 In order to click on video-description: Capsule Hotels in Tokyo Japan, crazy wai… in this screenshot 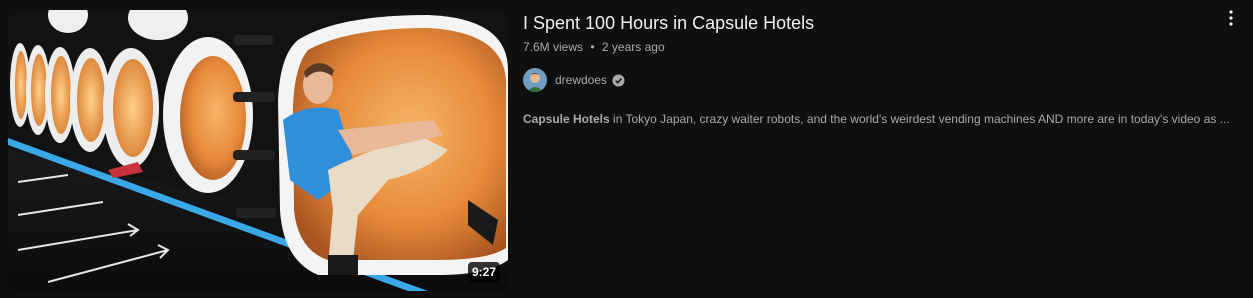, I will do `click(876, 119)`.